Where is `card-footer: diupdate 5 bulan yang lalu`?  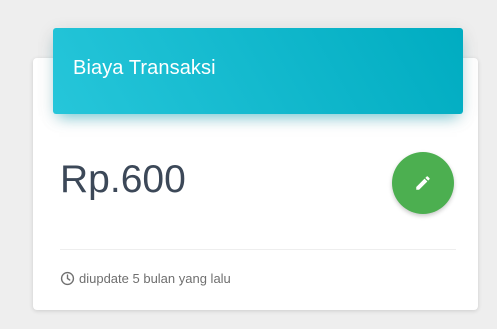 card-footer: diupdate 5 bulan yang lalu is located at coordinates (145, 278).